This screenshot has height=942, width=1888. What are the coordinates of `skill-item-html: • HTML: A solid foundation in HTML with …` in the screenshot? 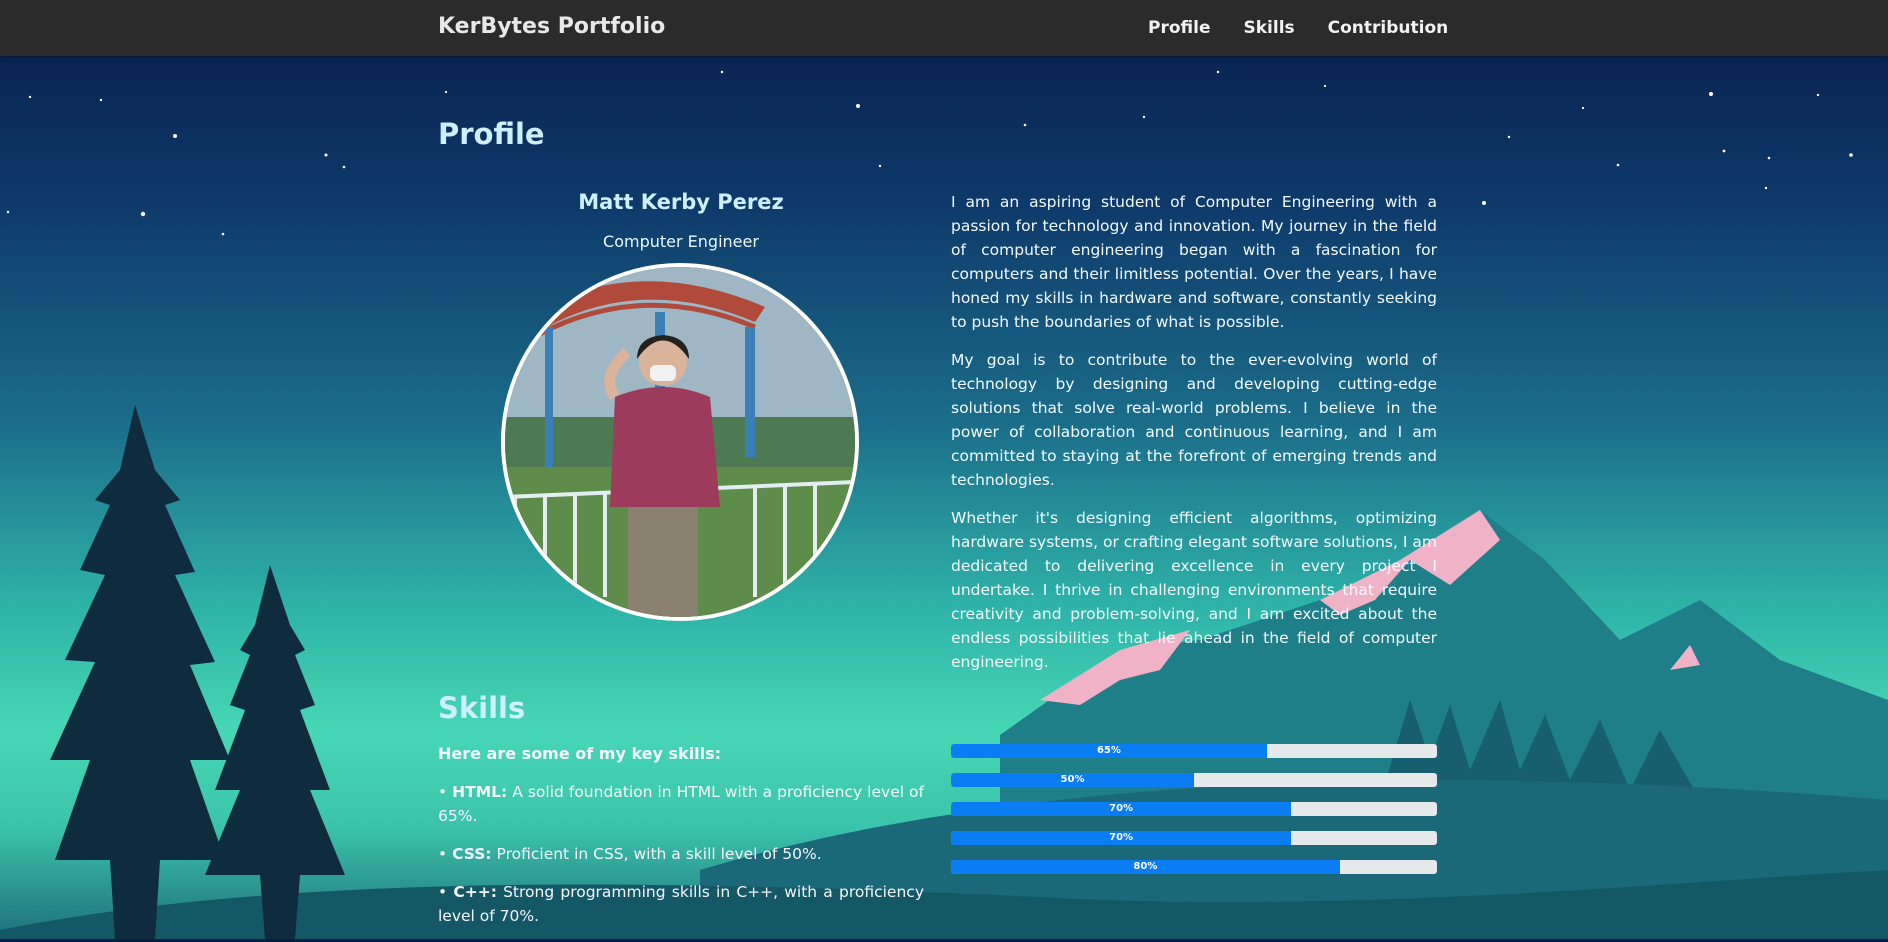 It's located at (681, 804).